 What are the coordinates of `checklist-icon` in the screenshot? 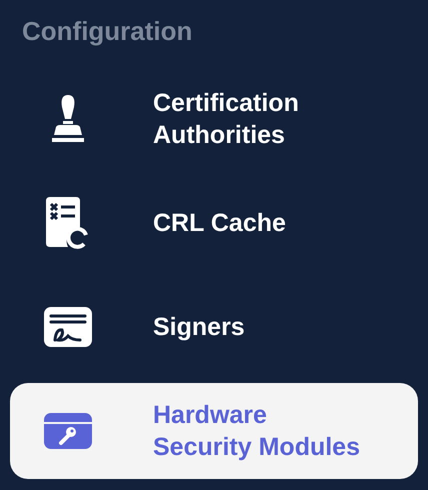 It's located at (68, 223).